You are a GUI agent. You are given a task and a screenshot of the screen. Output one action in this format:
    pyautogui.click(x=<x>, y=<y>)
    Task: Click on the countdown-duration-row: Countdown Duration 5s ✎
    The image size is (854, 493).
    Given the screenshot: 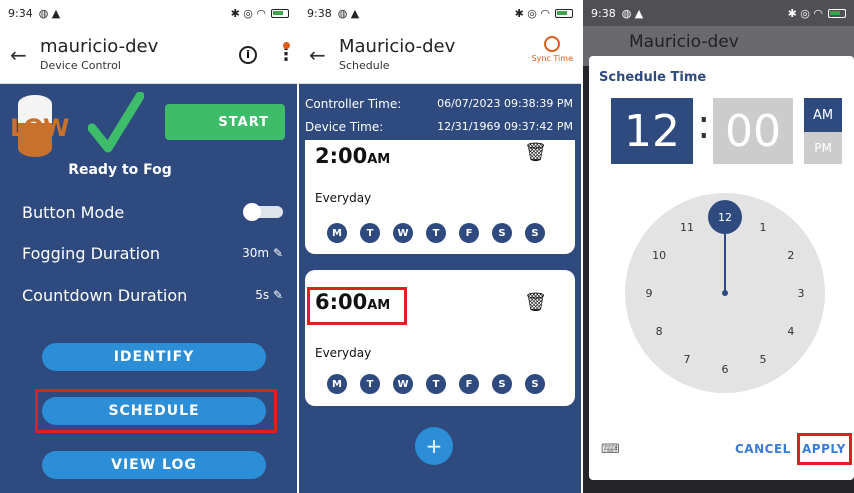 What is the action you would take?
    pyautogui.click(x=152, y=295)
    